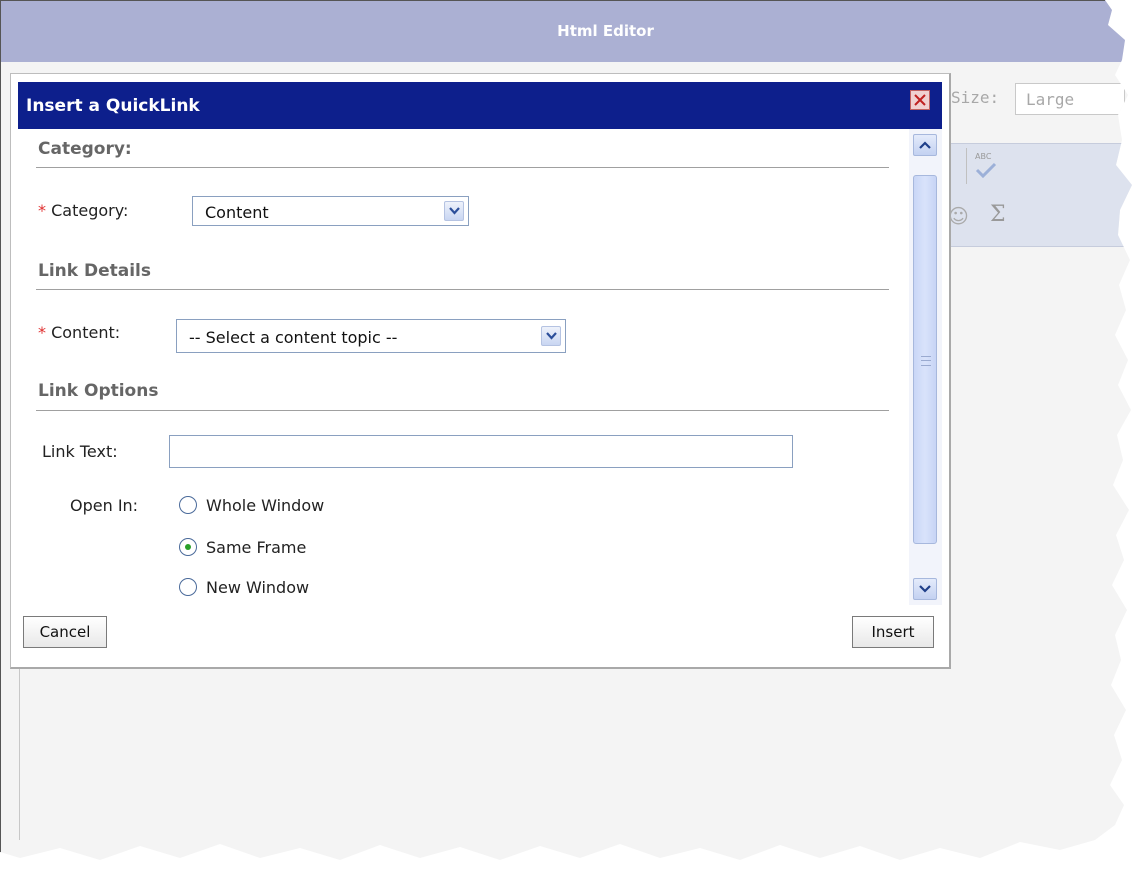 This screenshot has height=886, width=1141. I want to click on radio-whole-window, so click(188, 505).